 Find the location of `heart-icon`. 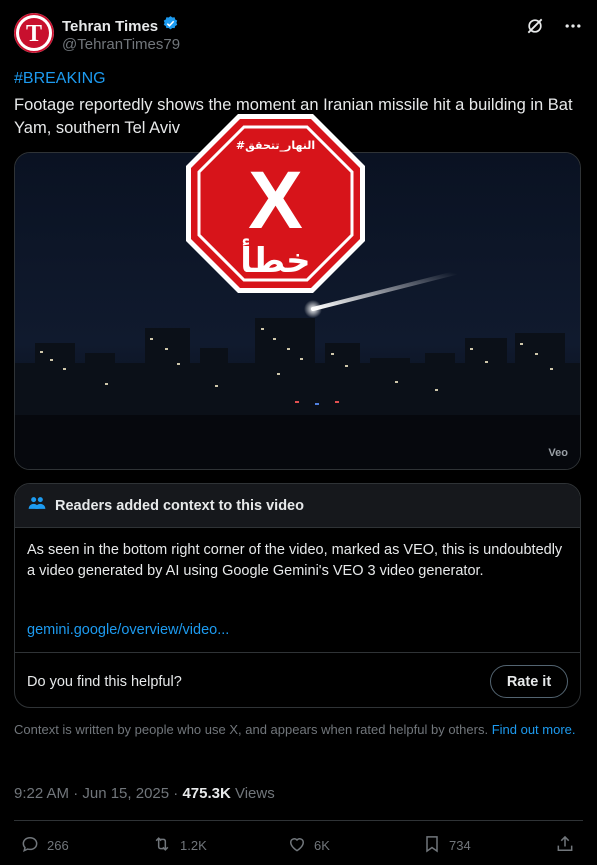

heart-icon is located at coordinates (297, 845).